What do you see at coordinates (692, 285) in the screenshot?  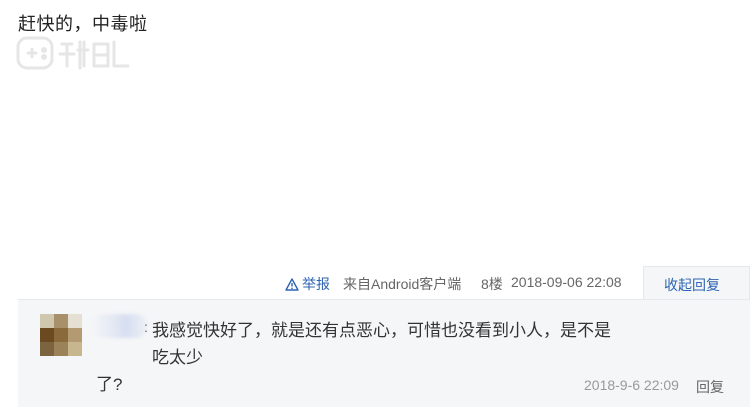 I see `collapse-reply-button: 收起回复` at bounding box center [692, 285].